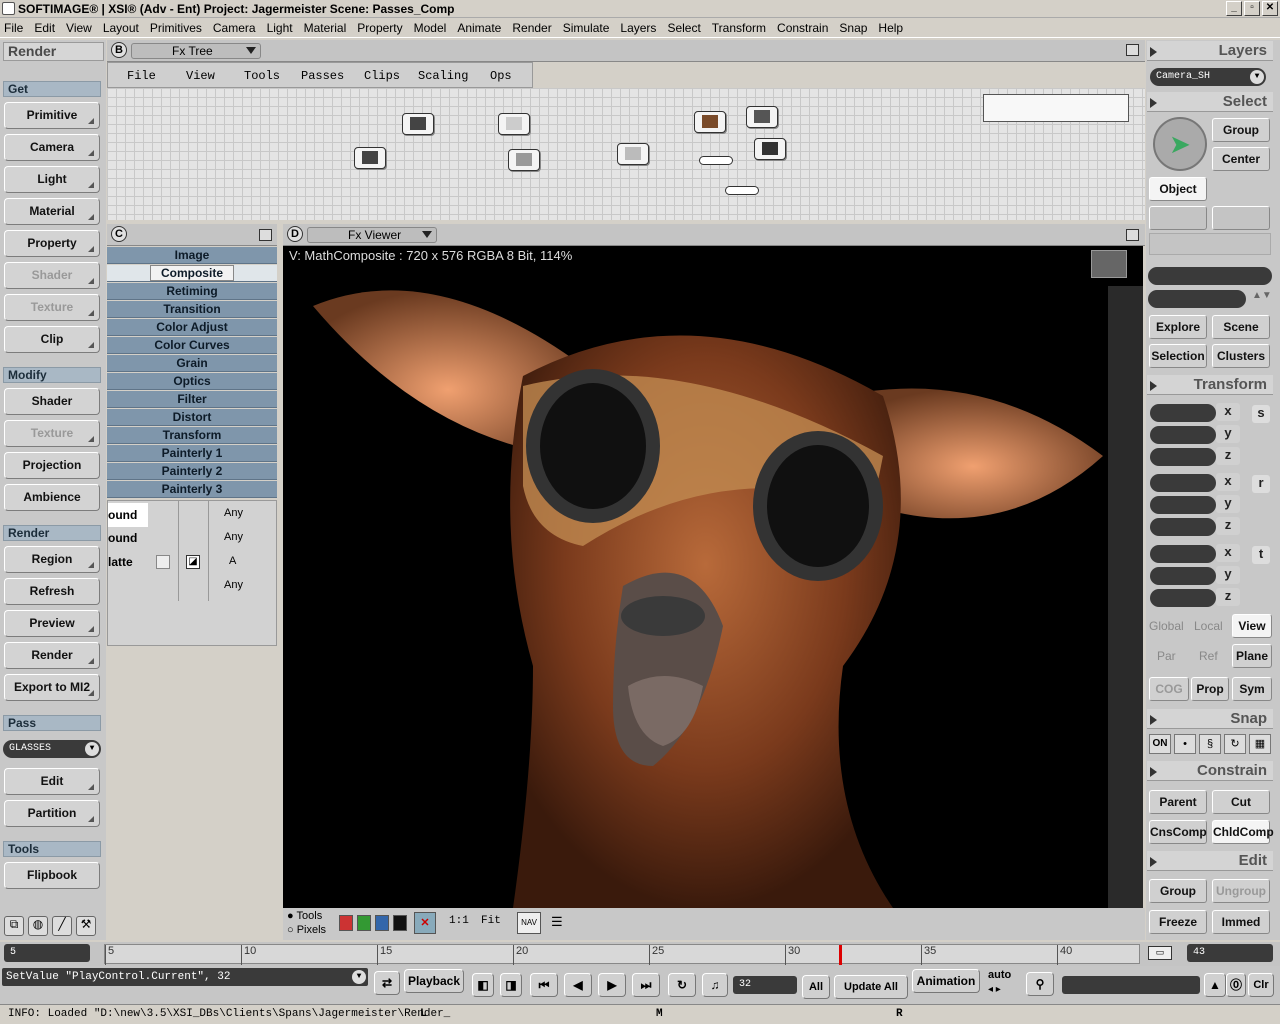  What do you see at coordinates (200, 76) in the screenshot?
I see `fxtree-menu-view: View` at bounding box center [200, 76].